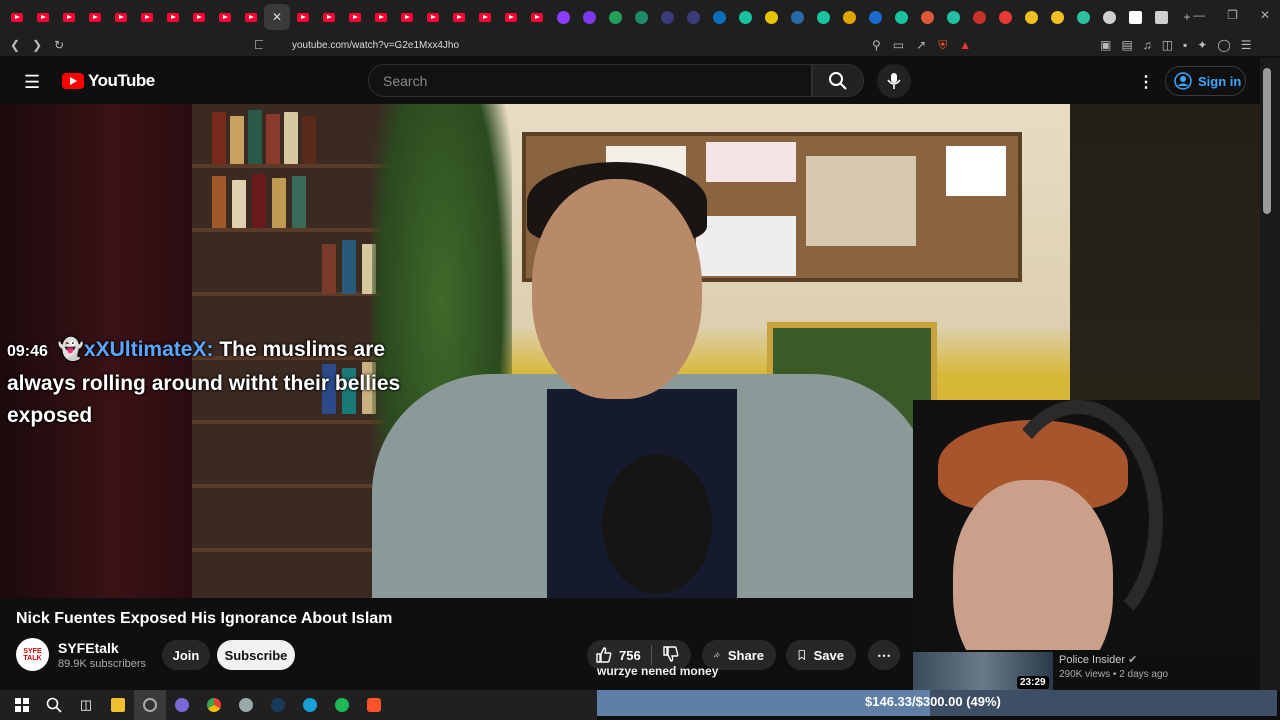 The width and height of the screenshot is (1280, 720). What do you see at coordinates (884, 655) in the screenshot?
I see `more-actions-button: ⋯` at bounding box center [884, 655].